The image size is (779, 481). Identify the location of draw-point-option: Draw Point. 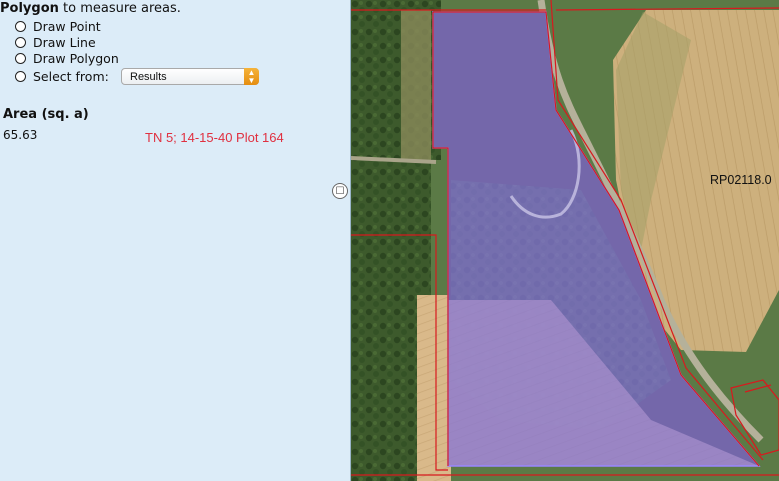
(58, 26).